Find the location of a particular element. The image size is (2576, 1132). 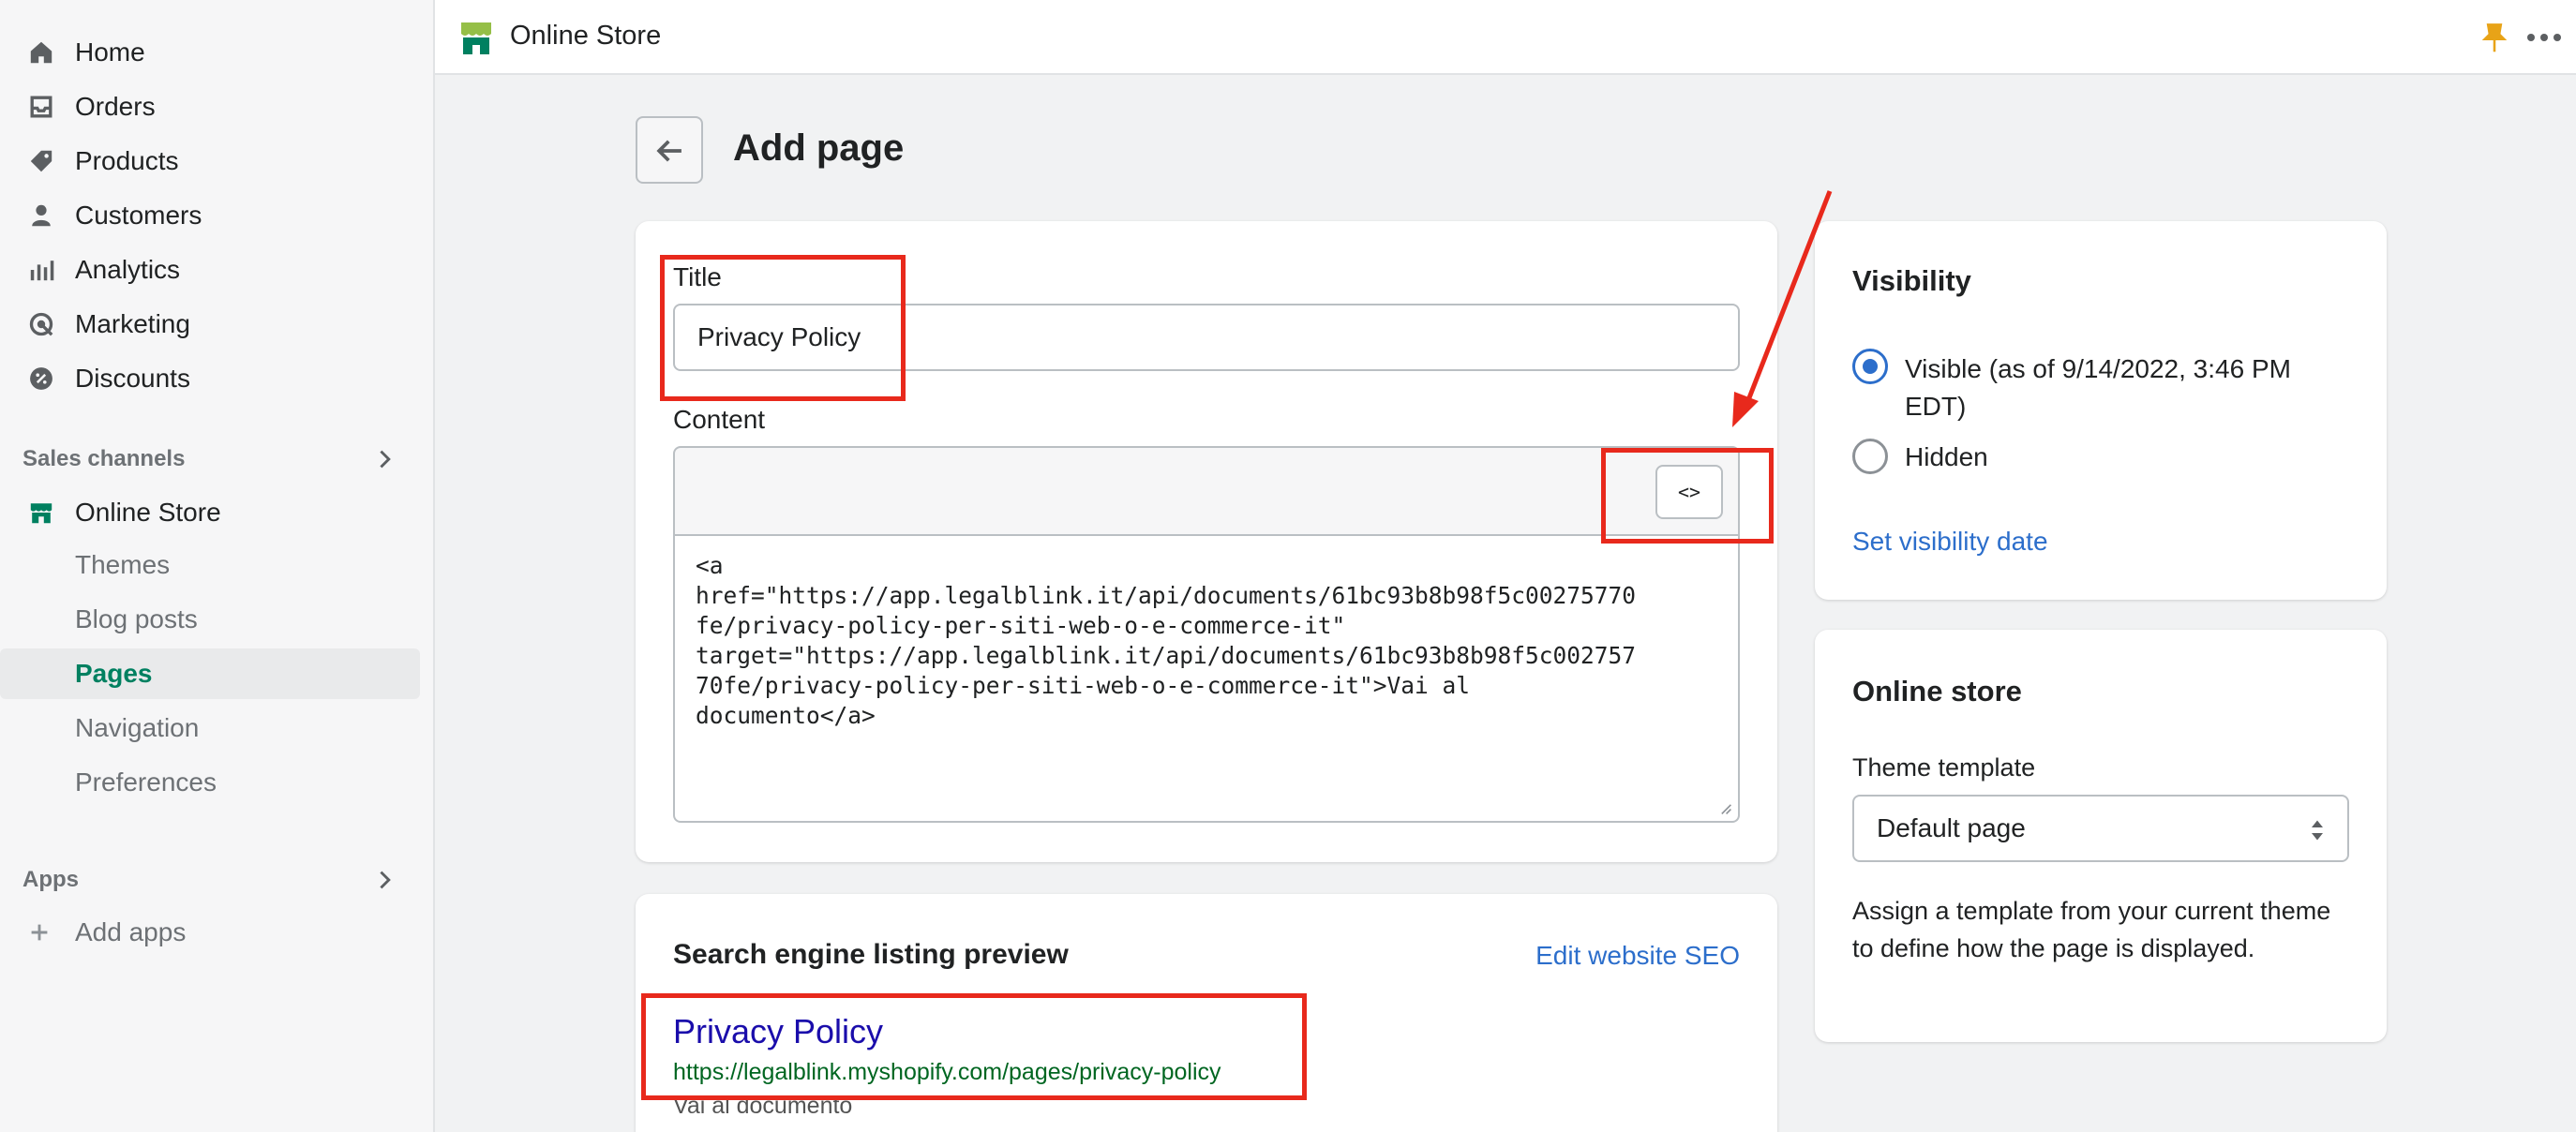

arrow-left-icon is located at coordinates (668, 151).